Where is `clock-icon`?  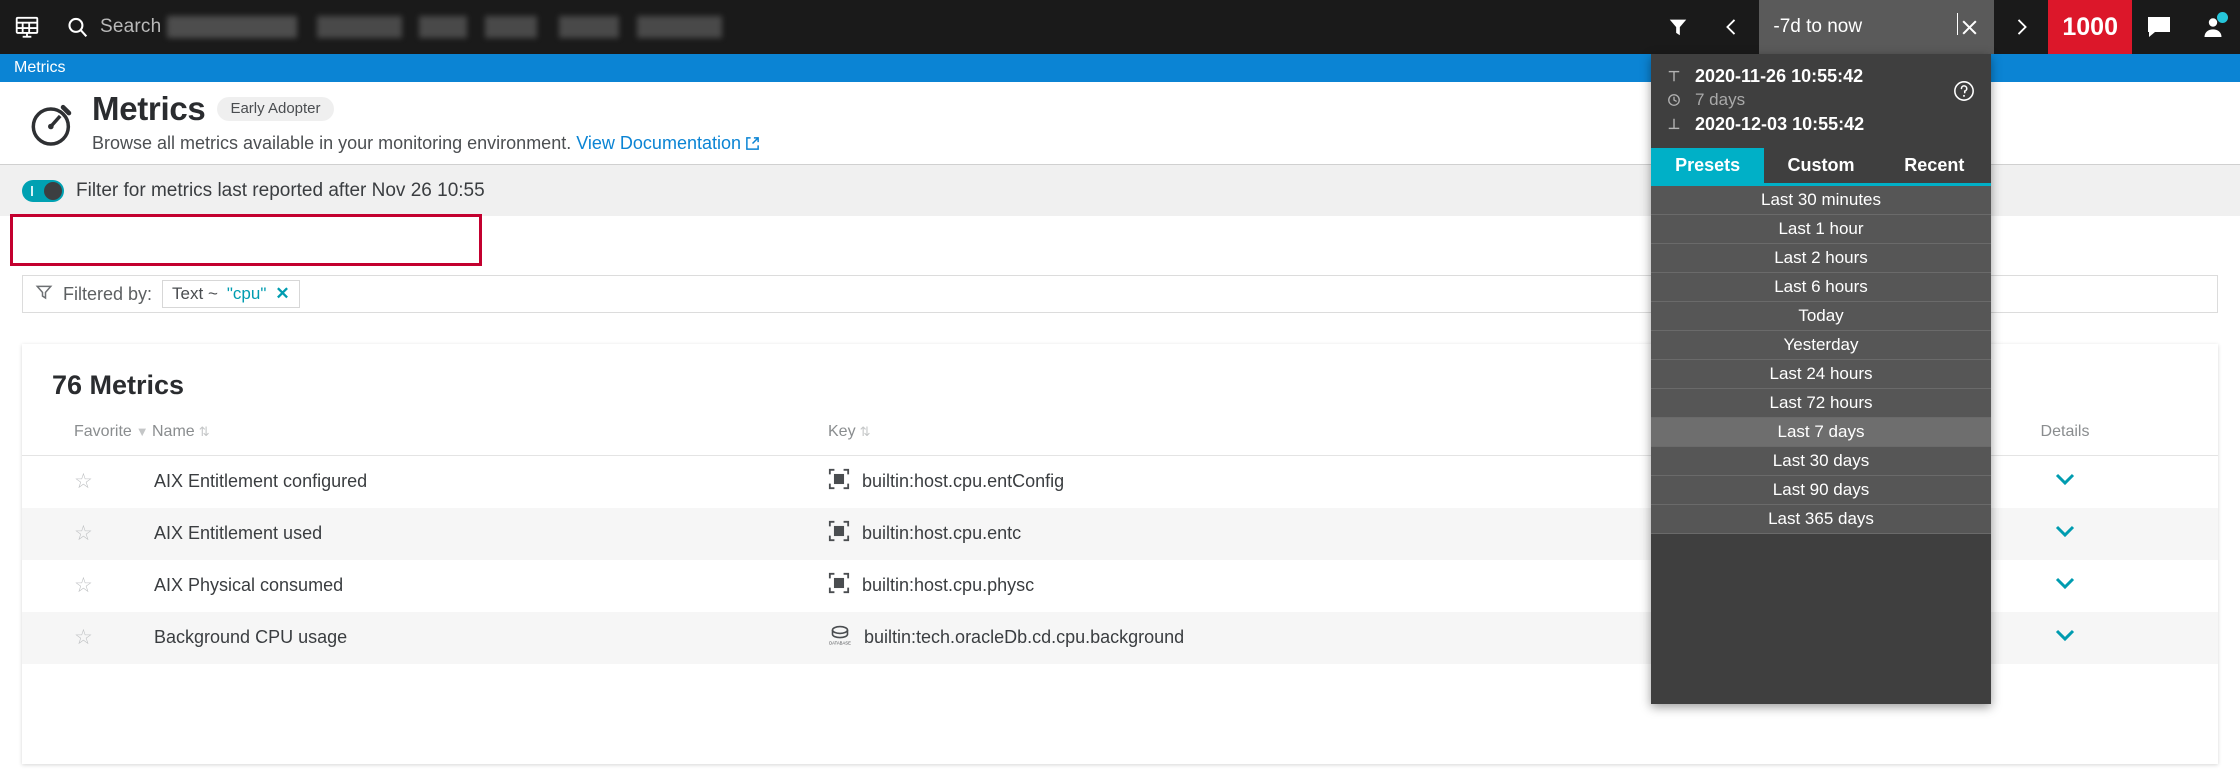
clock-icon is located at coordinates (1674, 100).